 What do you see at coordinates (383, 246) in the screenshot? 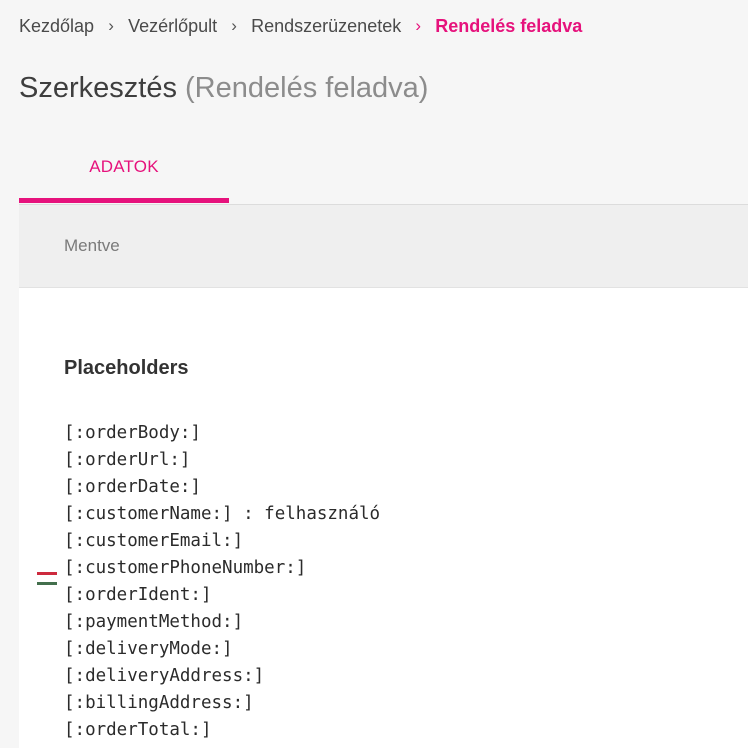
I see `status-bar: Mentve` at bounding box center [383, 246].